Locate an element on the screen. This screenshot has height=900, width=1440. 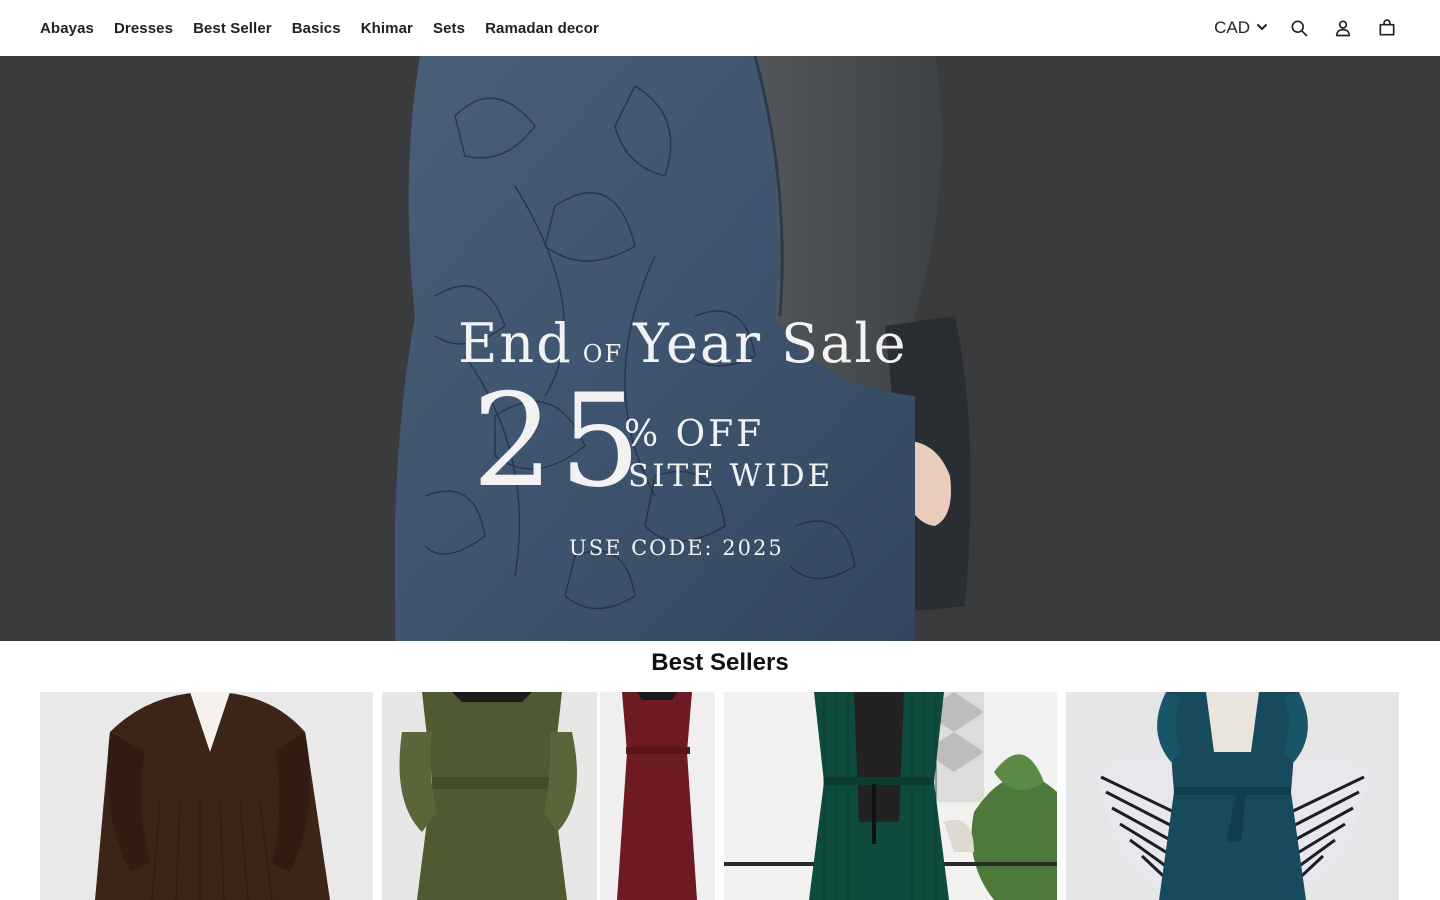
header-tools: CAD is located at coordinates (1307, 28).